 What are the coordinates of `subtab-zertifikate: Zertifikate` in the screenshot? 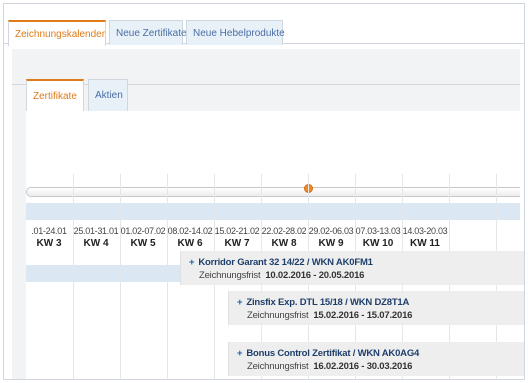 It's located at (55, 95).